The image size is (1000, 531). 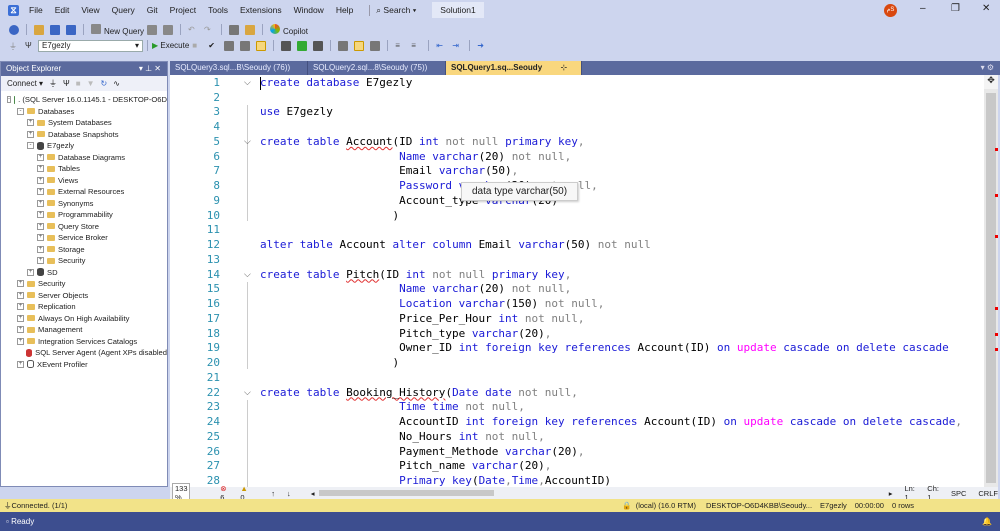 I want to click on change-connection-icon: Ψ, so click(x=30, y=46).